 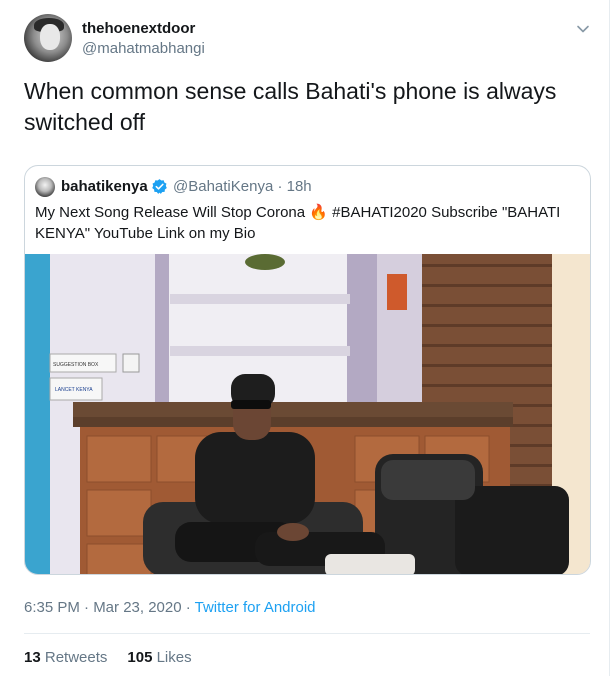 I want to click on verified-badge-icon, so click(x=159, y=186).